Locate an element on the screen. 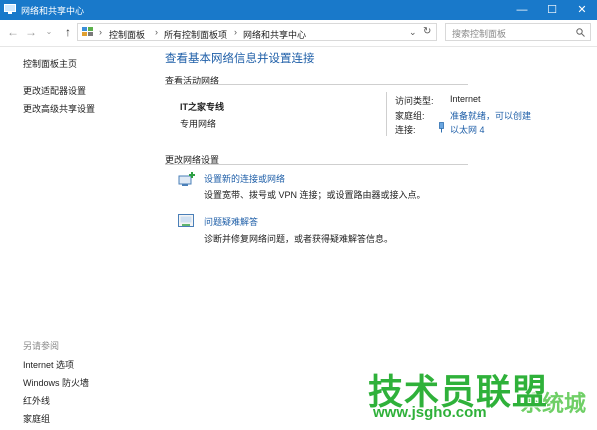 The width and height of the screenshot is (597, 430). setup-connection-desc: 设置宽带、拨号或 VPN 连接；或设置路由器或接入点。 is located at coordinates (315, 195).